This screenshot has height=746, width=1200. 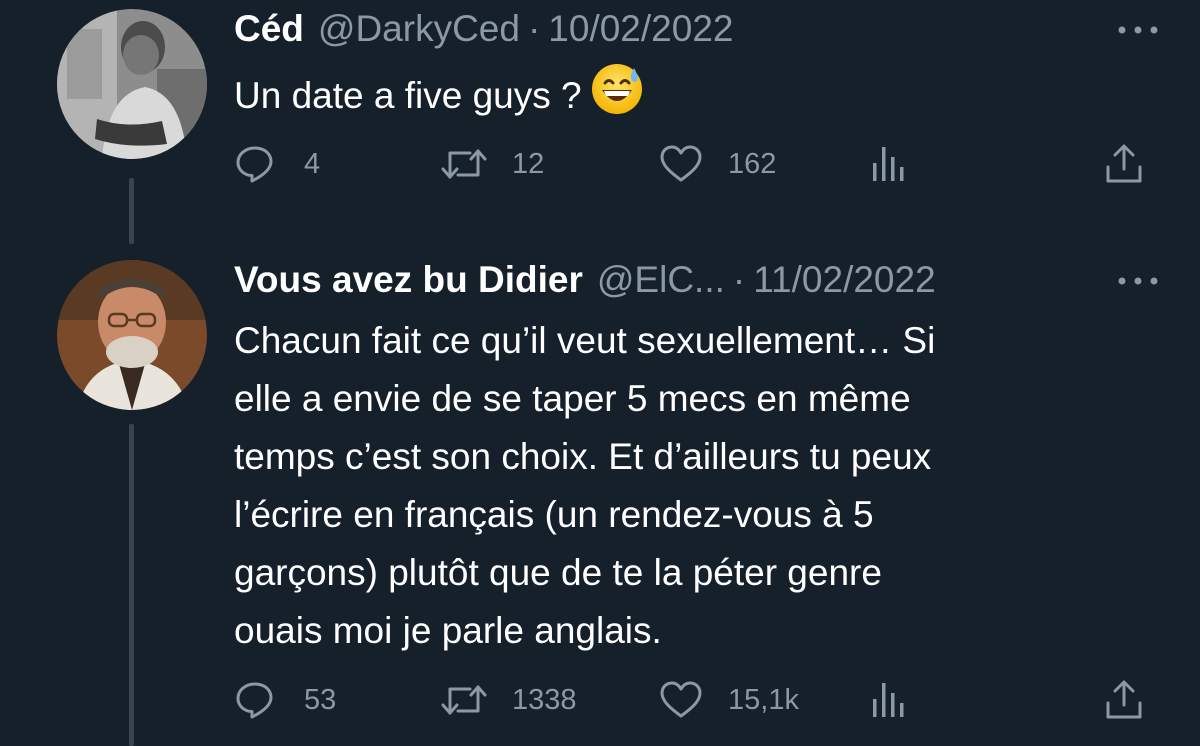 What do you see at coordinates (408, 95) in the screenshot?
I see `tweet-text-content: Un date a five guys ?` at bounding box center [408, 95].